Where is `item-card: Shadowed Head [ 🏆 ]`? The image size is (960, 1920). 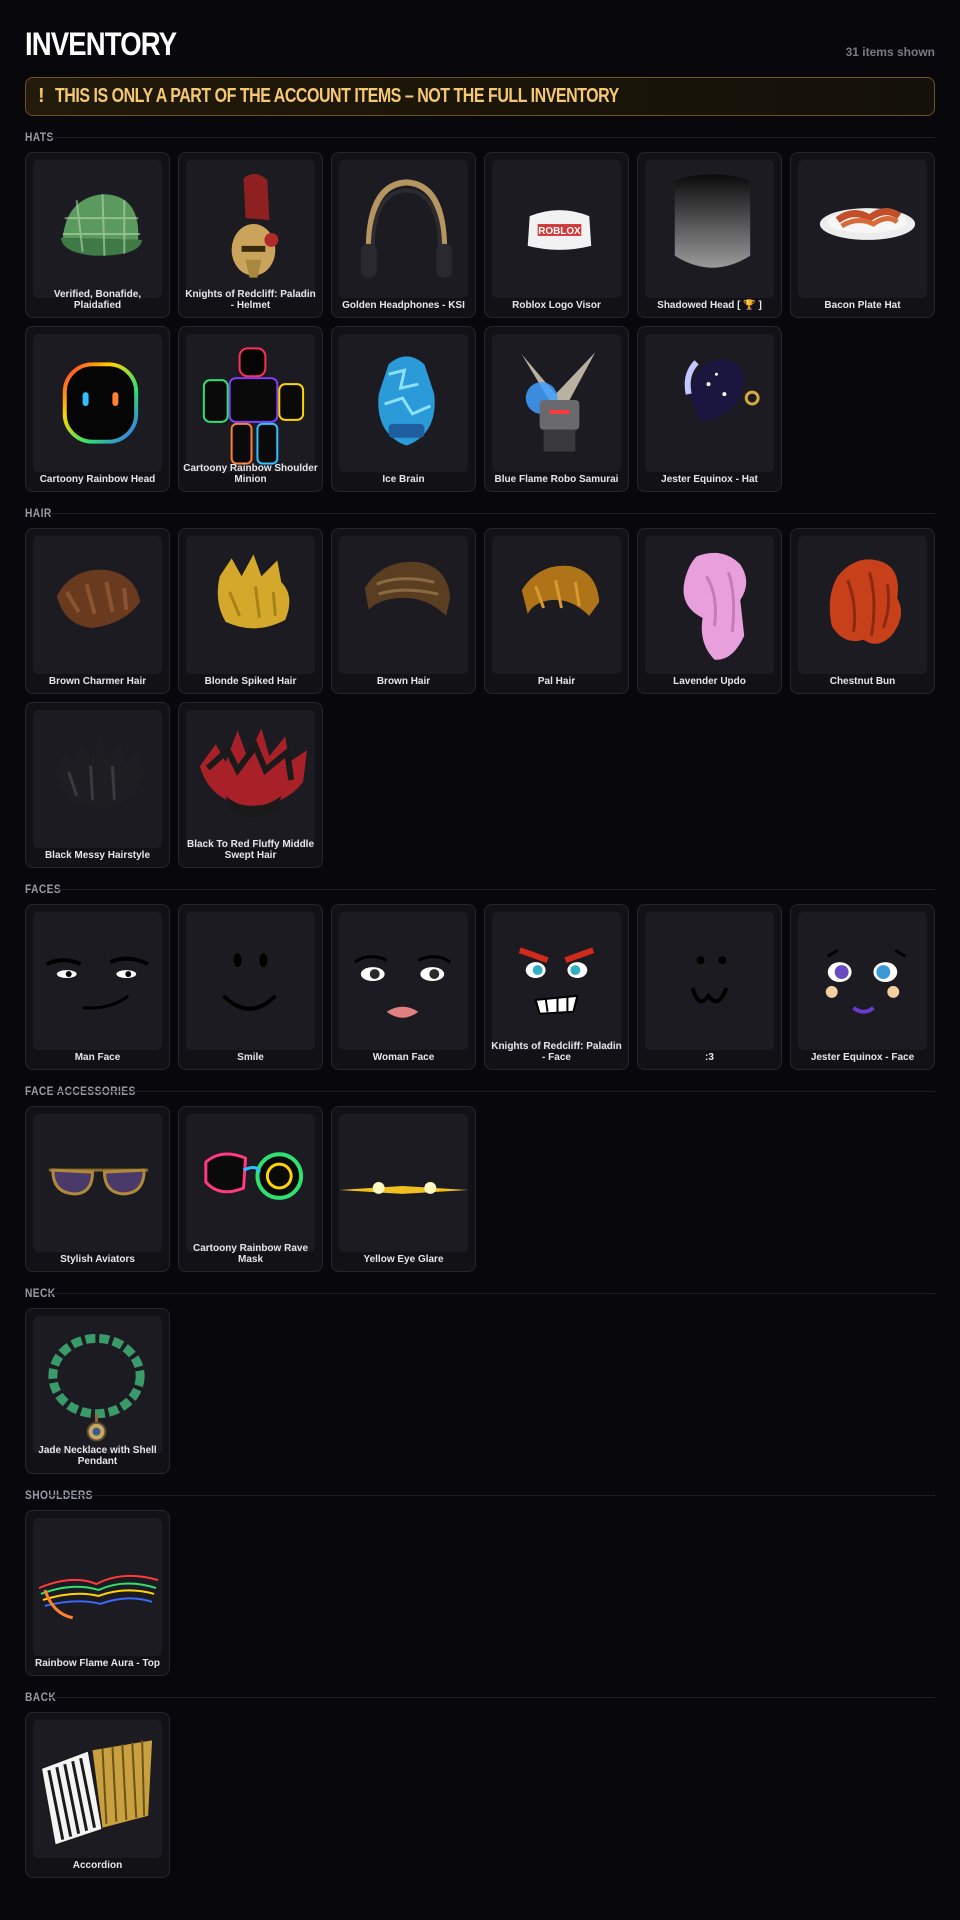 item-card: Shadowed Head [ 🏆 ] is located at coordinates (709, 235).